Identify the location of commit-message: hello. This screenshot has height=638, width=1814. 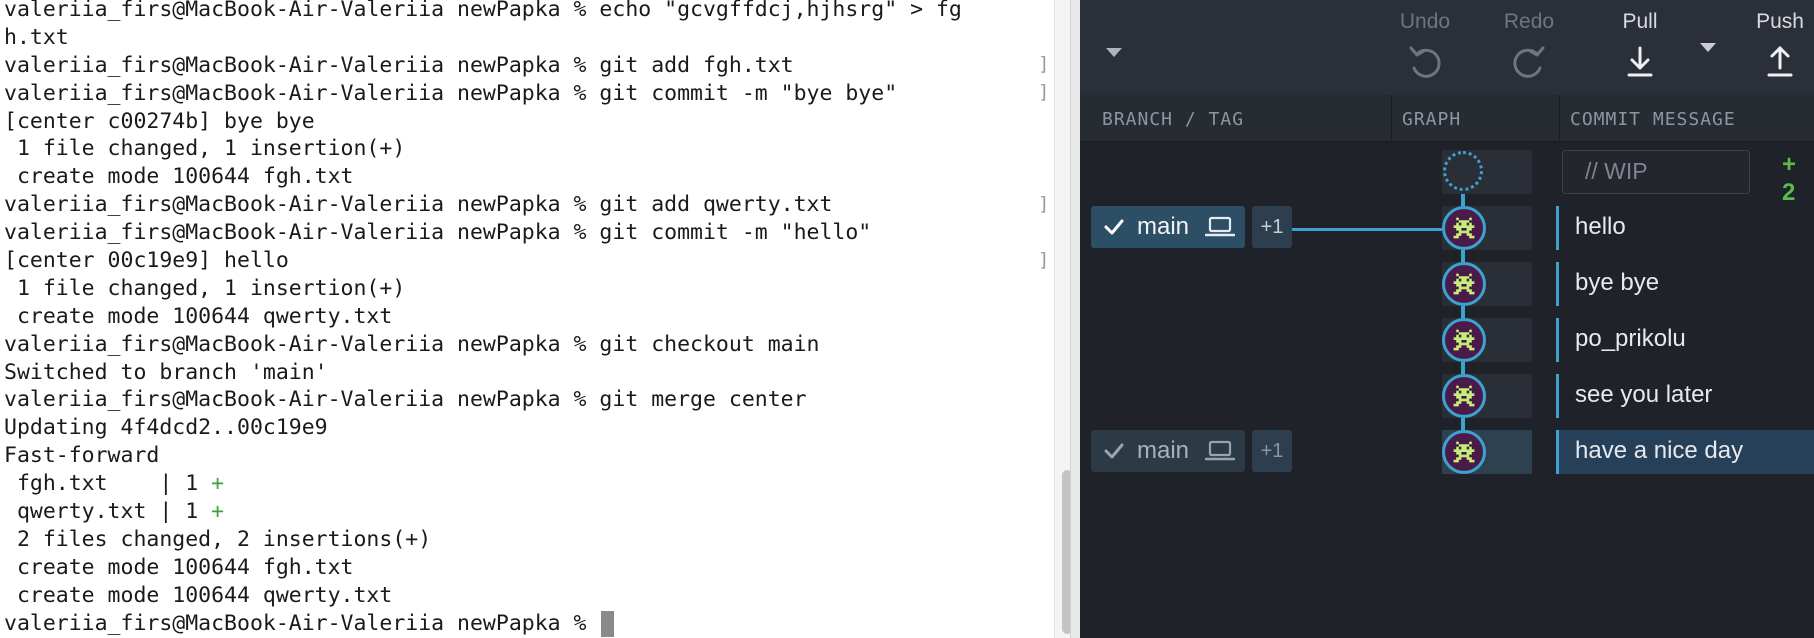
(1600, 226).